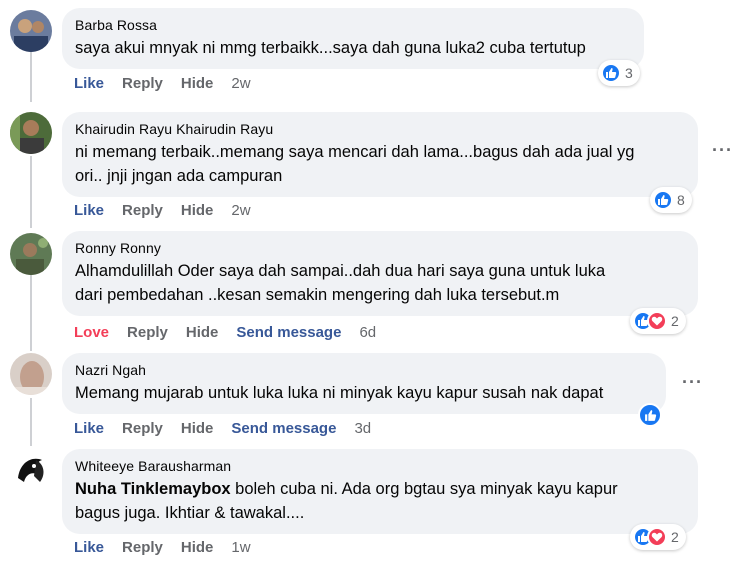 Image resolution: width=737 pixels, height=569 pixels. Describe the element at coordinates (240, 547) in the screenshot. I see `comment-timestamp: 1w` at that location.